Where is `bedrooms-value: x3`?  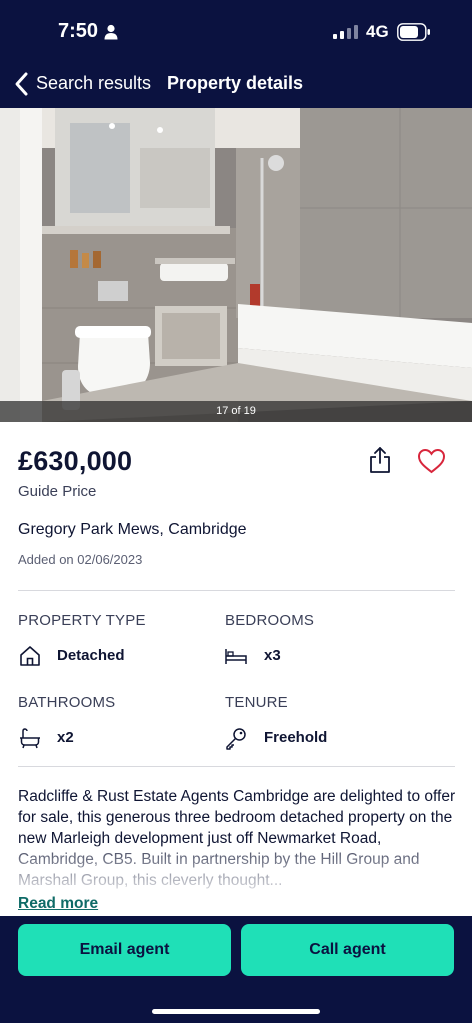 bedrooms-value: x3 is located at coordinates (272, 655).